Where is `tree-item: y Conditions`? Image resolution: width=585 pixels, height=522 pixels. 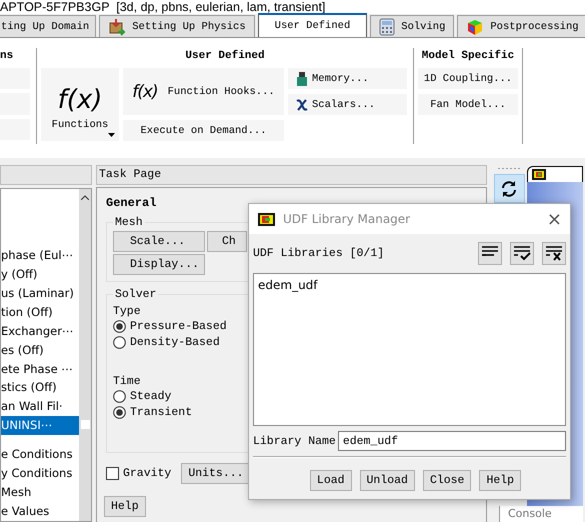 tree-item: y Conditions is located at coordinates (40, 474).